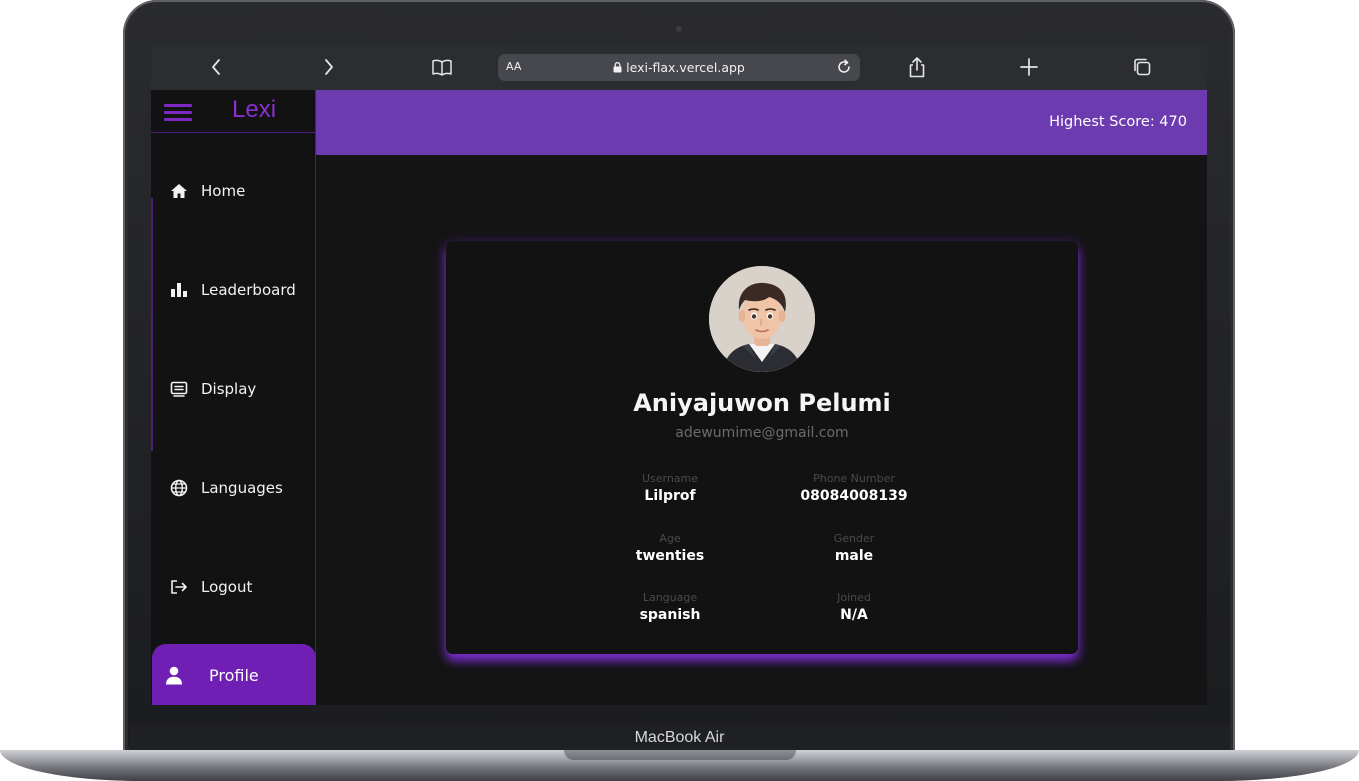  What do you see at coordinates (1118, 122) in the screenshot?
I see `highest-score: Highest Score: 470` at bounding box center [1118, 122].